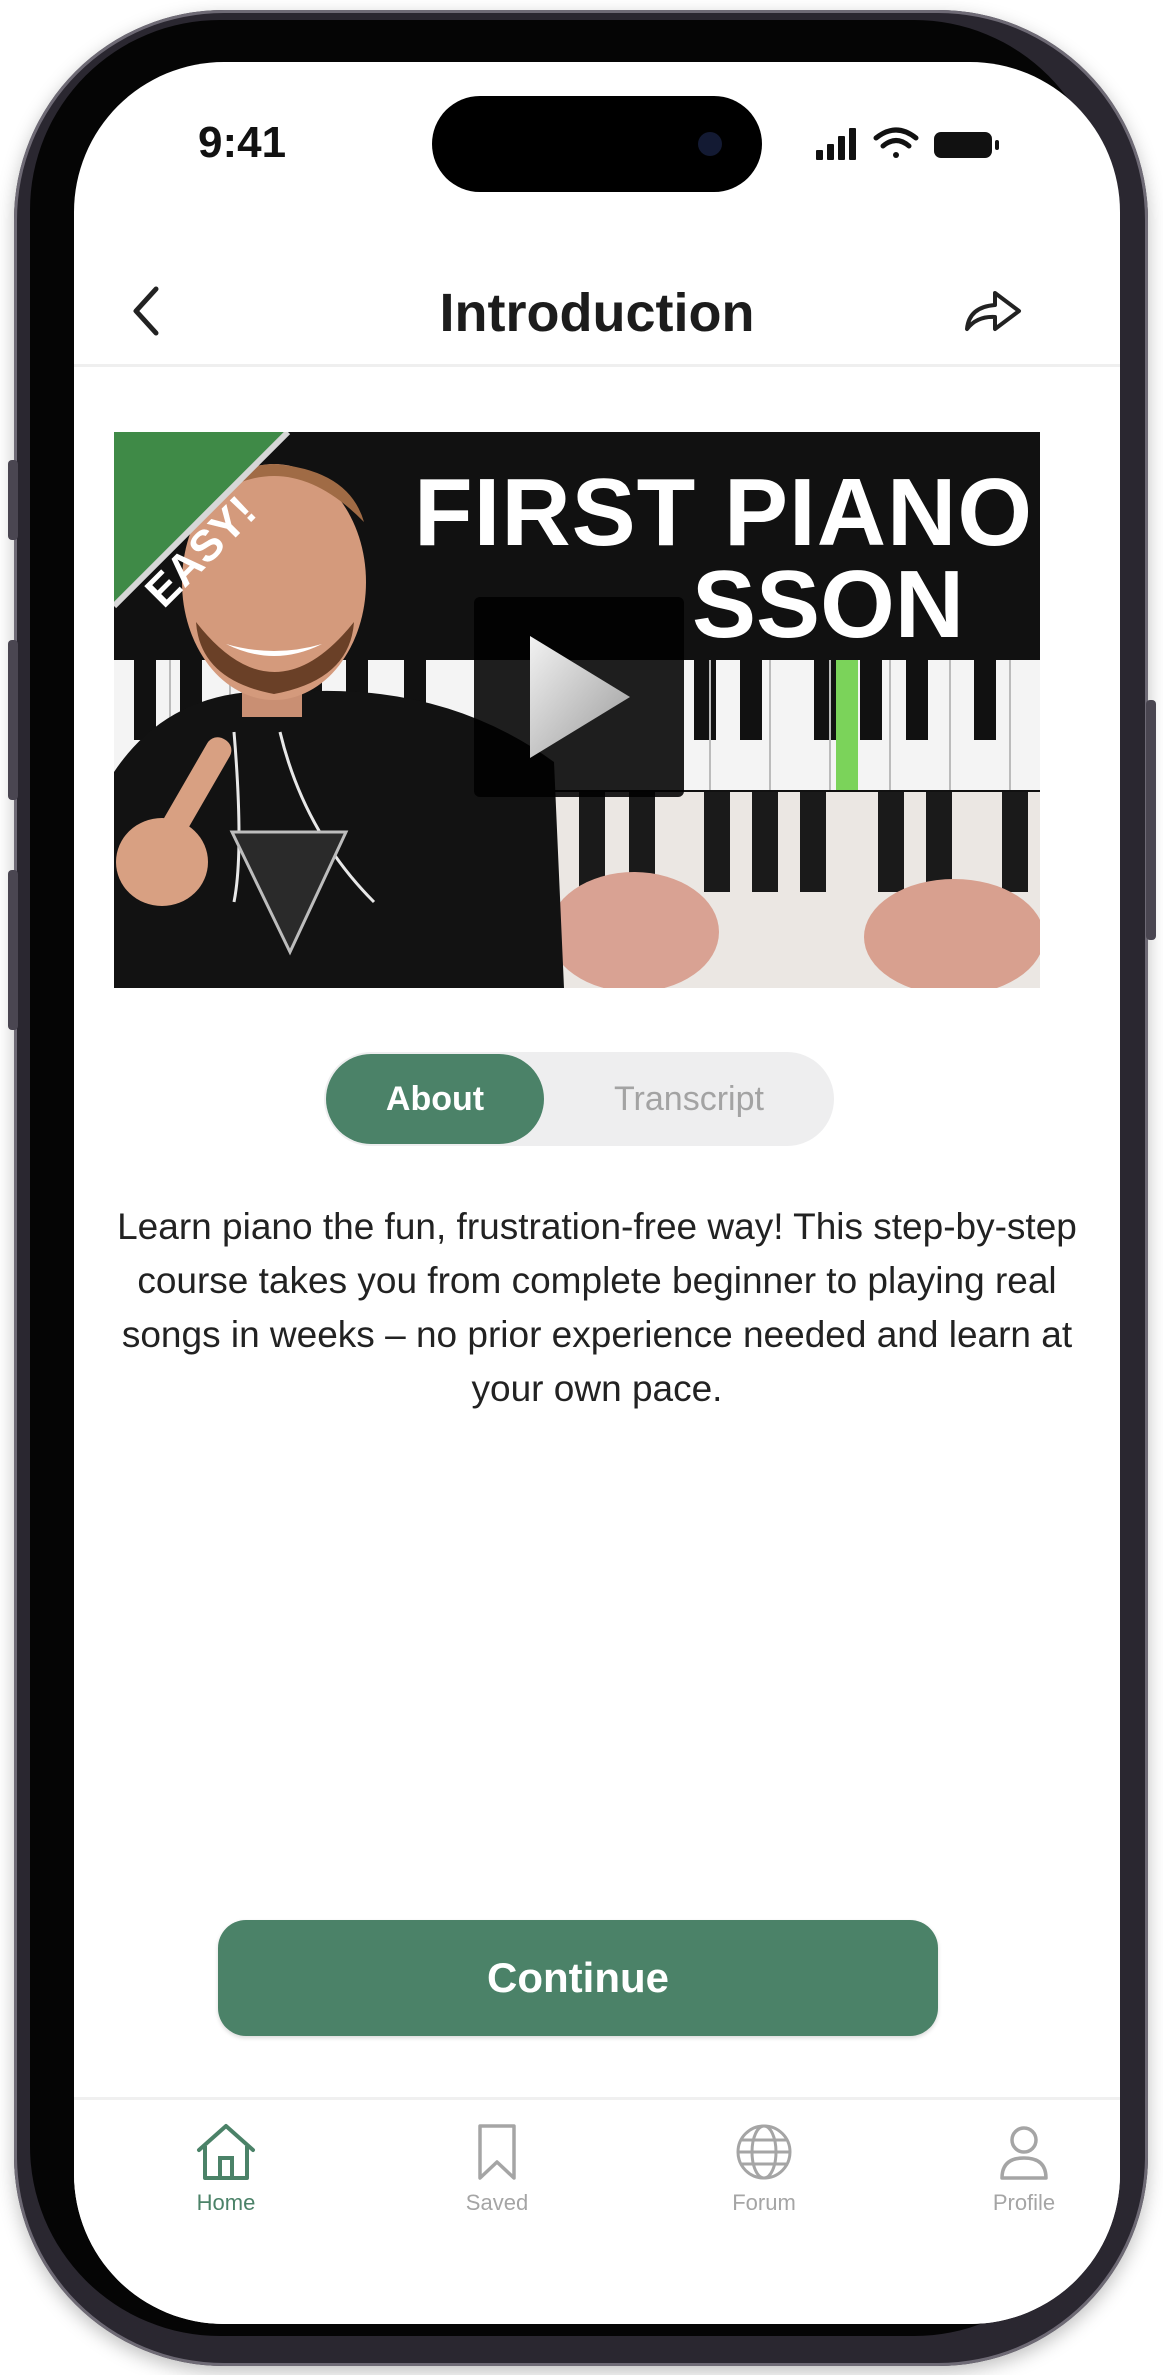  Describe the element at coordinates (1024, 2202) in the screenshot. I see `nav-label-profile: Profile` at that location.